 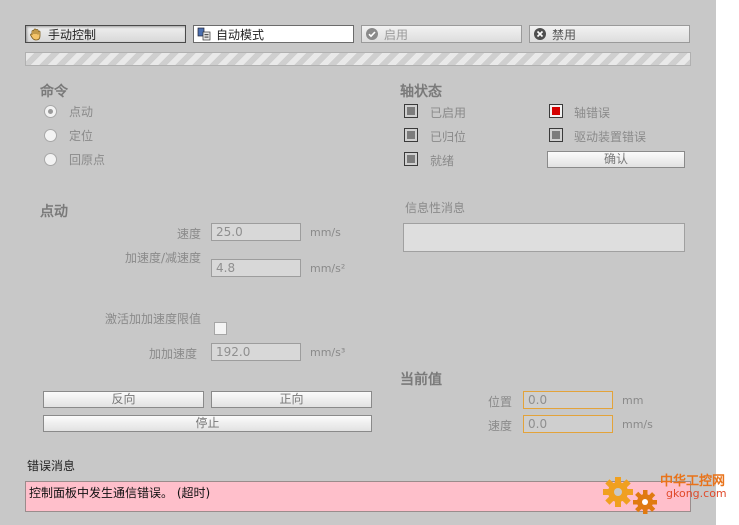 I want to click on jog-speed-unit: mm/s, so click(x=325, y=232).